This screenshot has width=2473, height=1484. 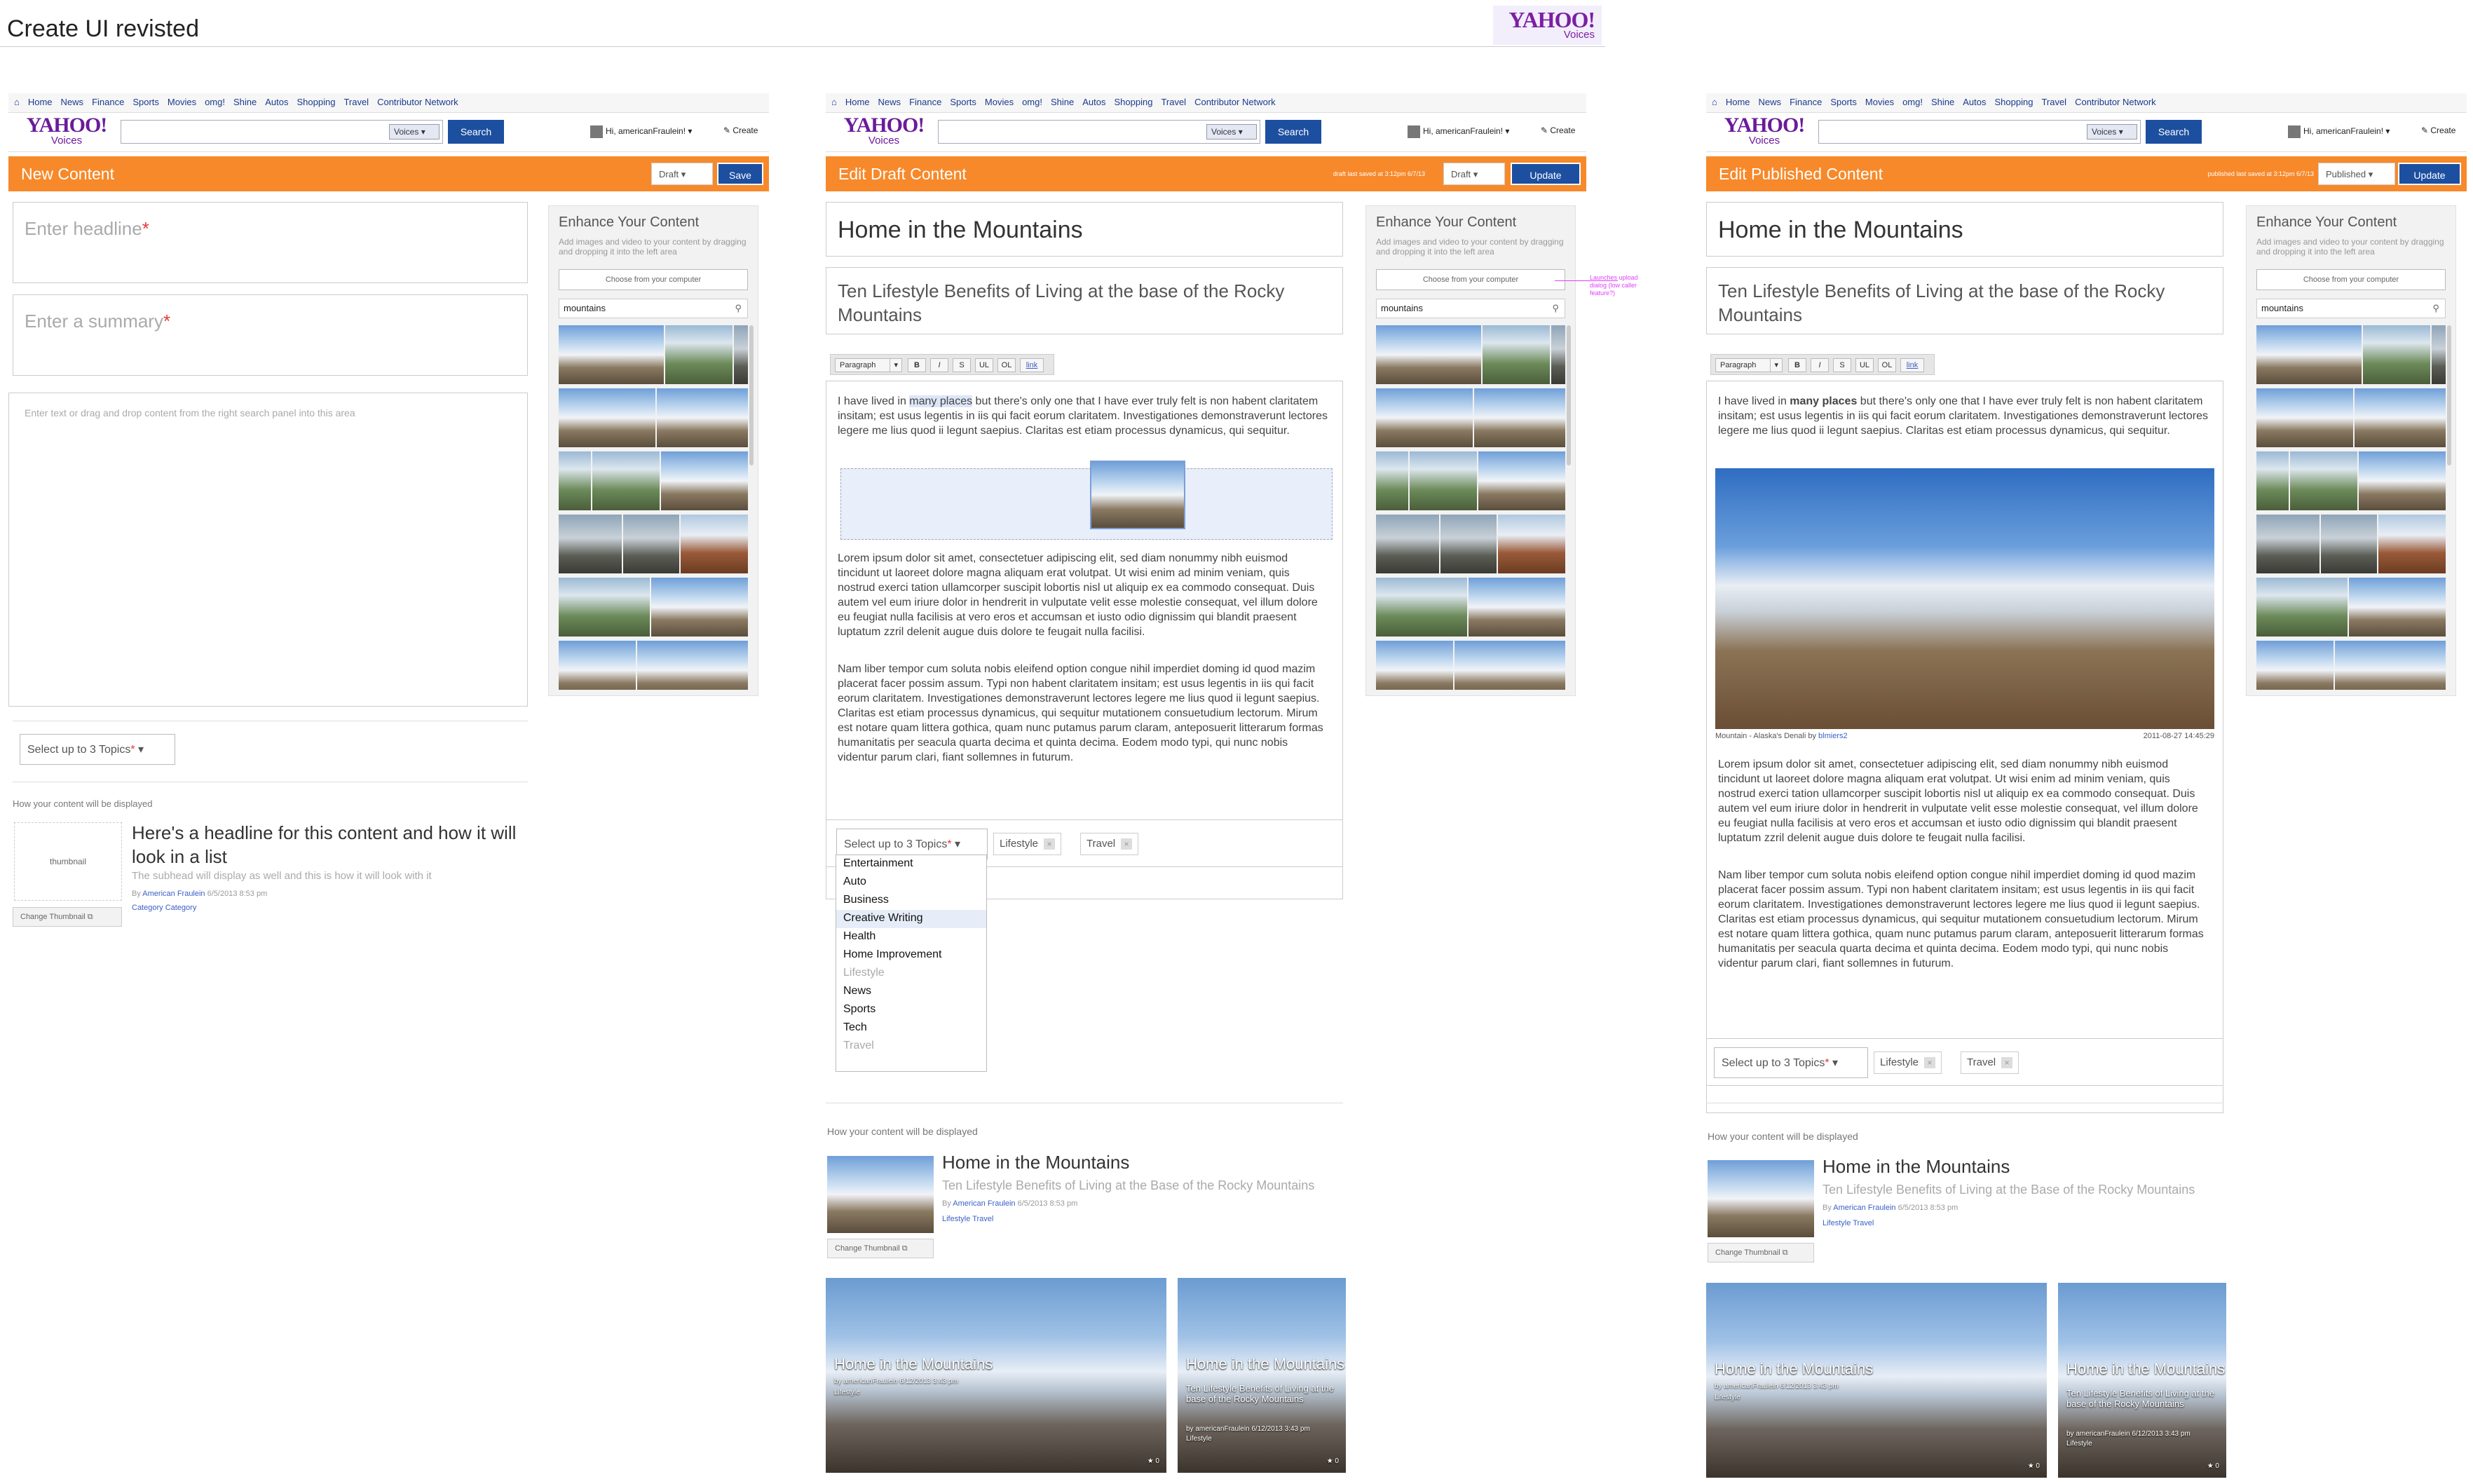 What do you see at coordinates (1990, 1062) in the screenshot?
I see `topic-chip-travel: Travel ×` at bounding box center [1990, 1062].